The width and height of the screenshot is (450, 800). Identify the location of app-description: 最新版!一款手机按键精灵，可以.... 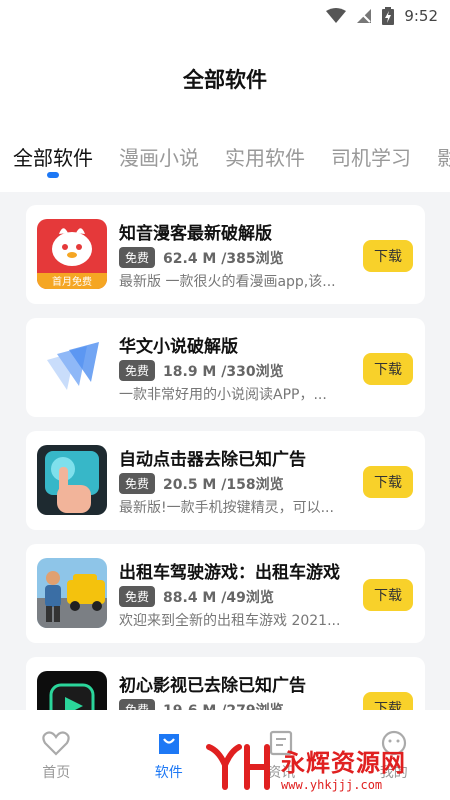
(226, 508).